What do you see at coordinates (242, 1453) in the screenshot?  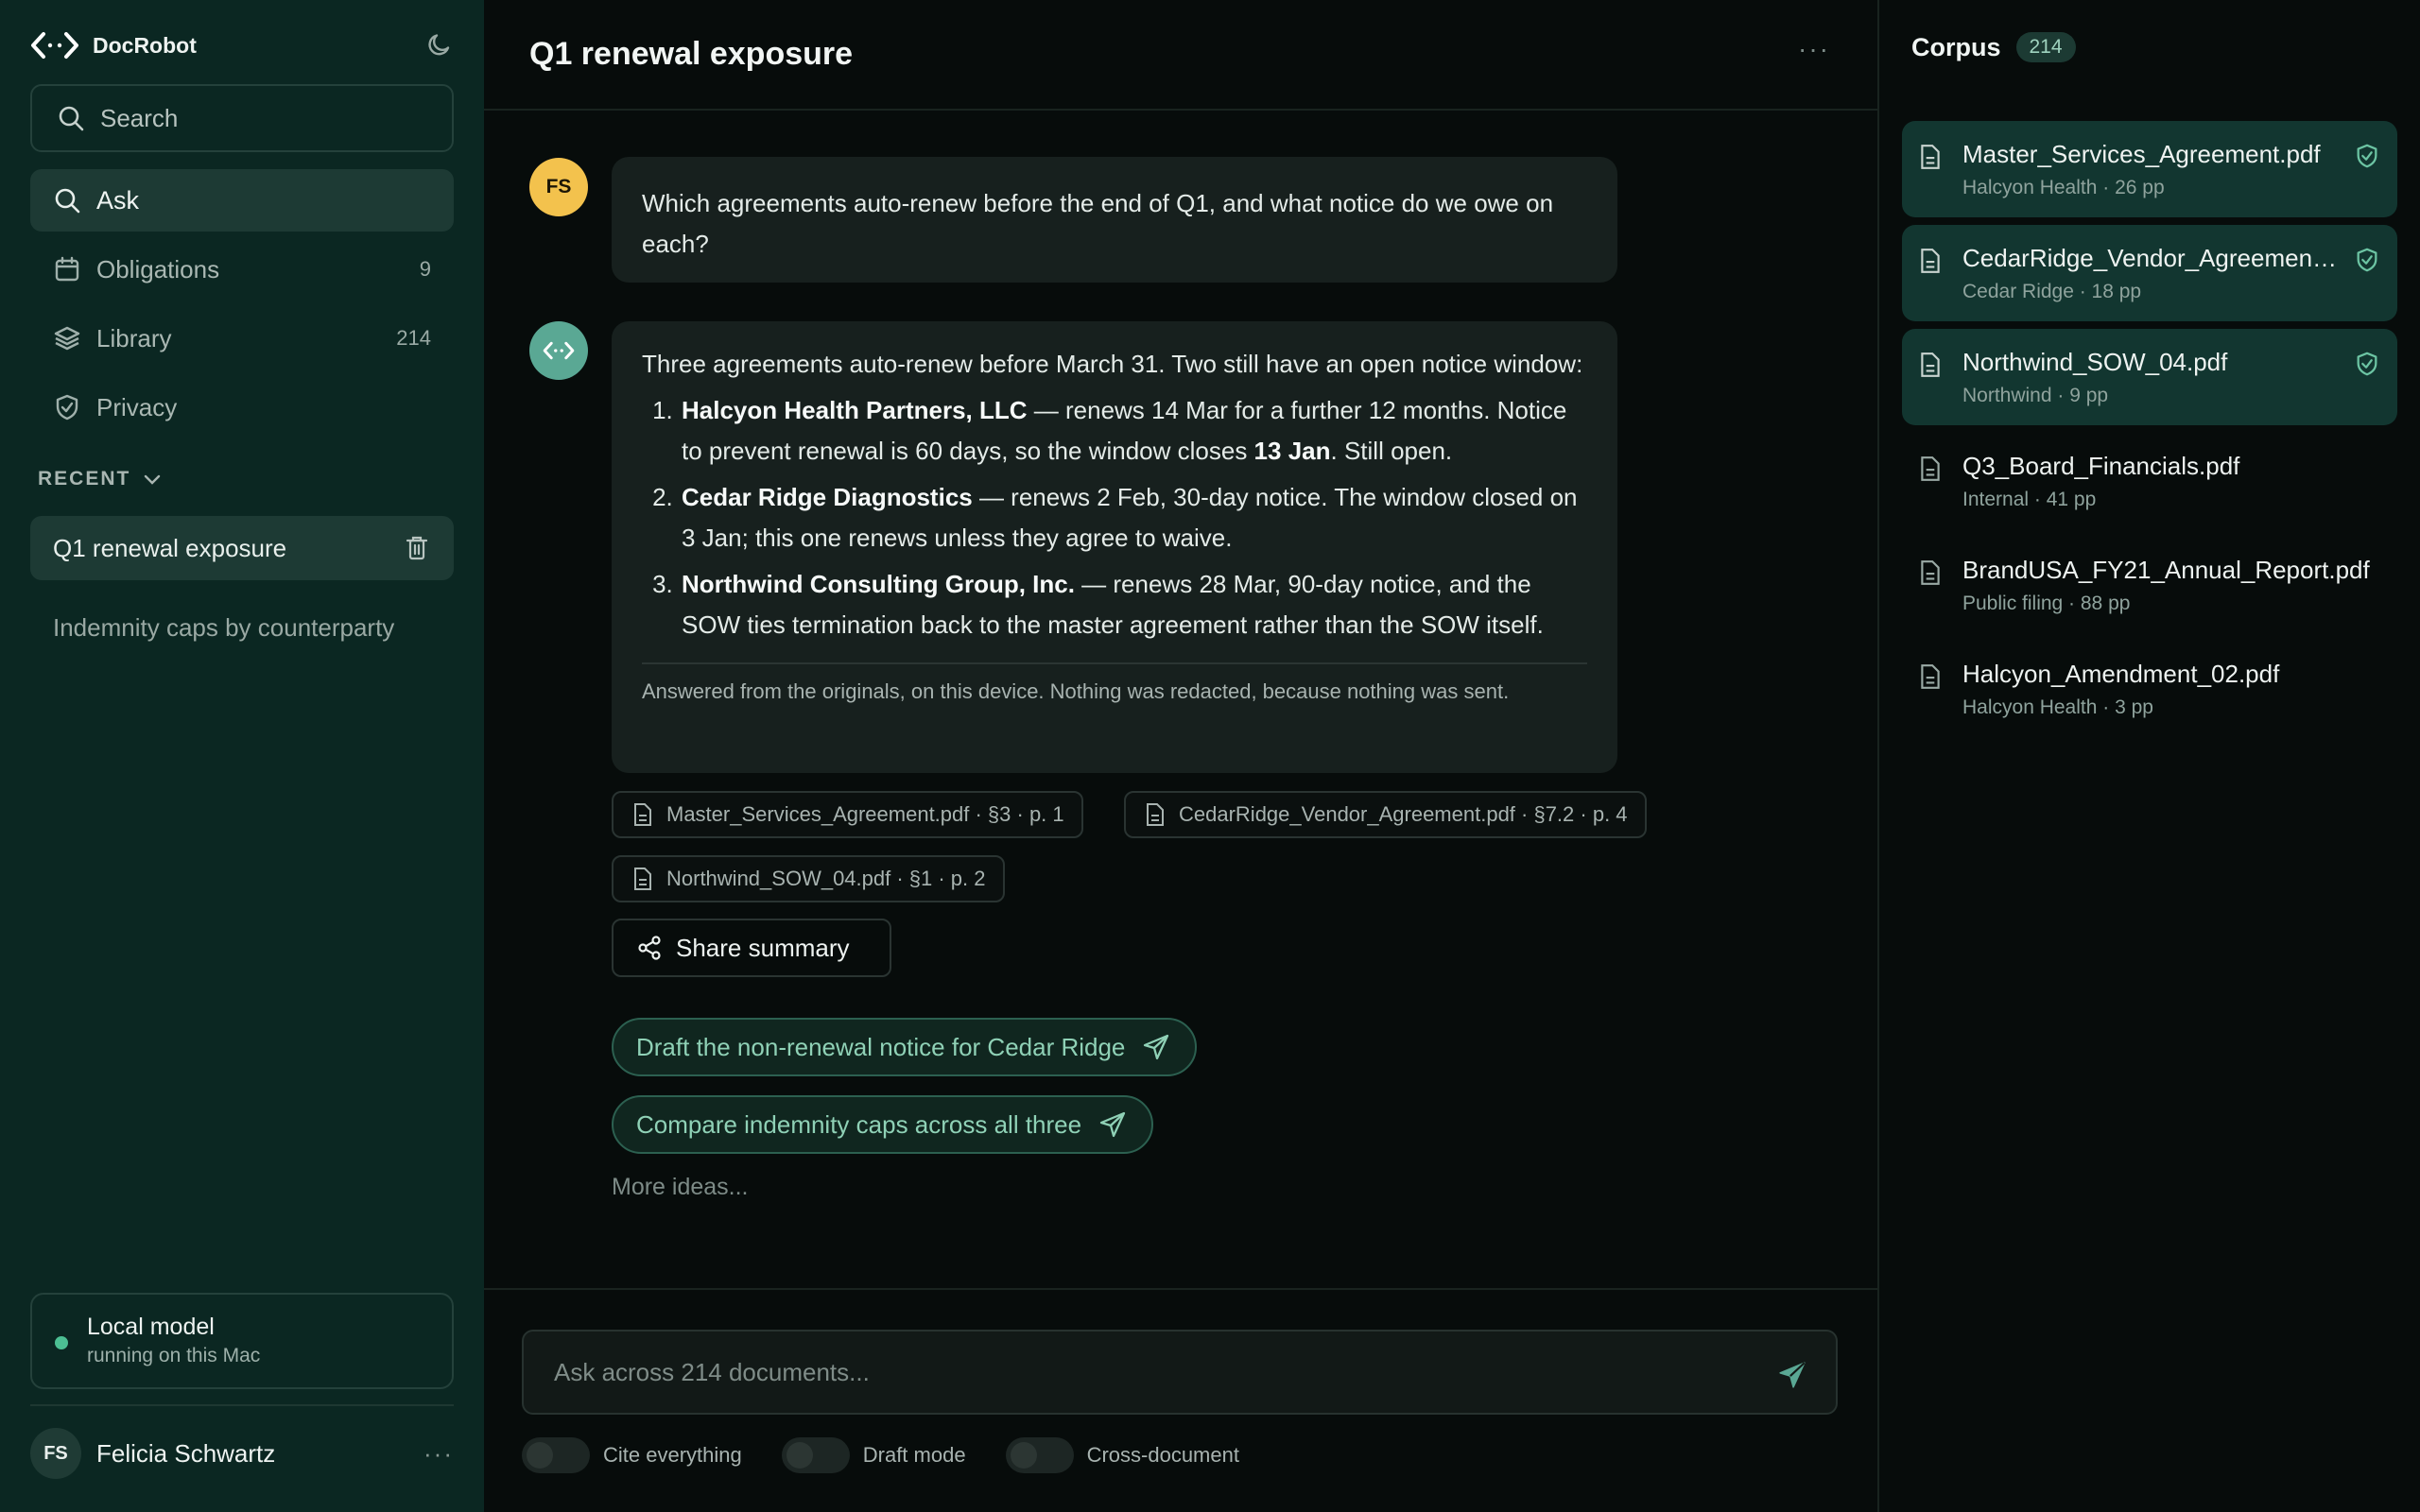 I see `user-row: FS Felicia Schwartz ···` at bounding box center [242, 1453].